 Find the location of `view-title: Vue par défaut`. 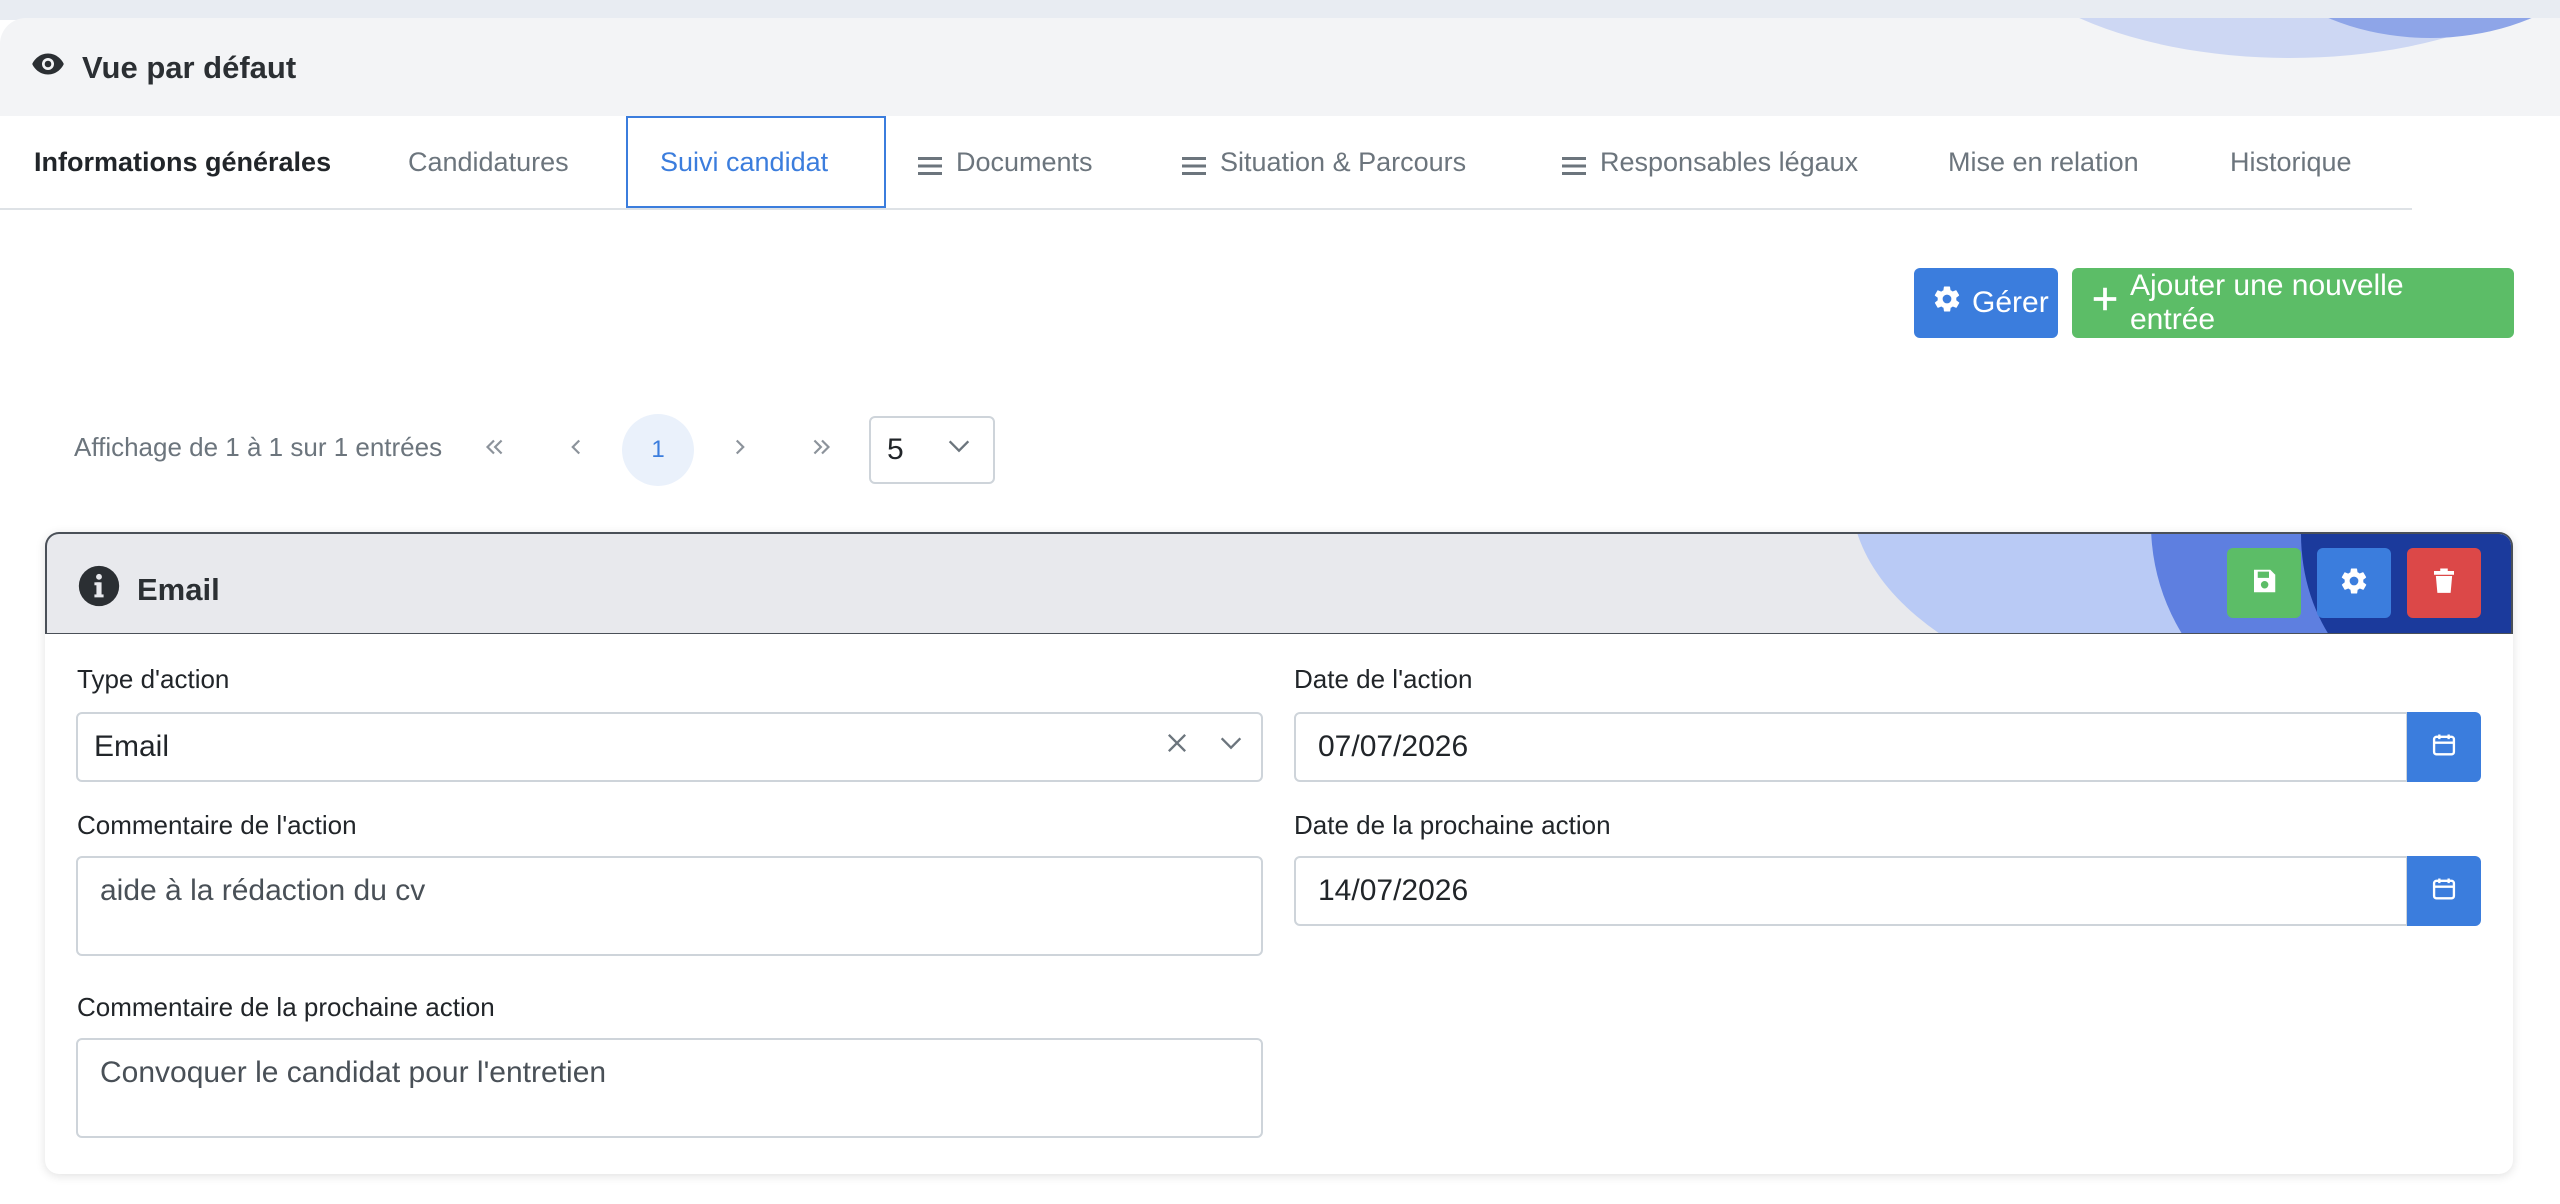

view-title: Vue par défaut is located at coordinates (189, 67).